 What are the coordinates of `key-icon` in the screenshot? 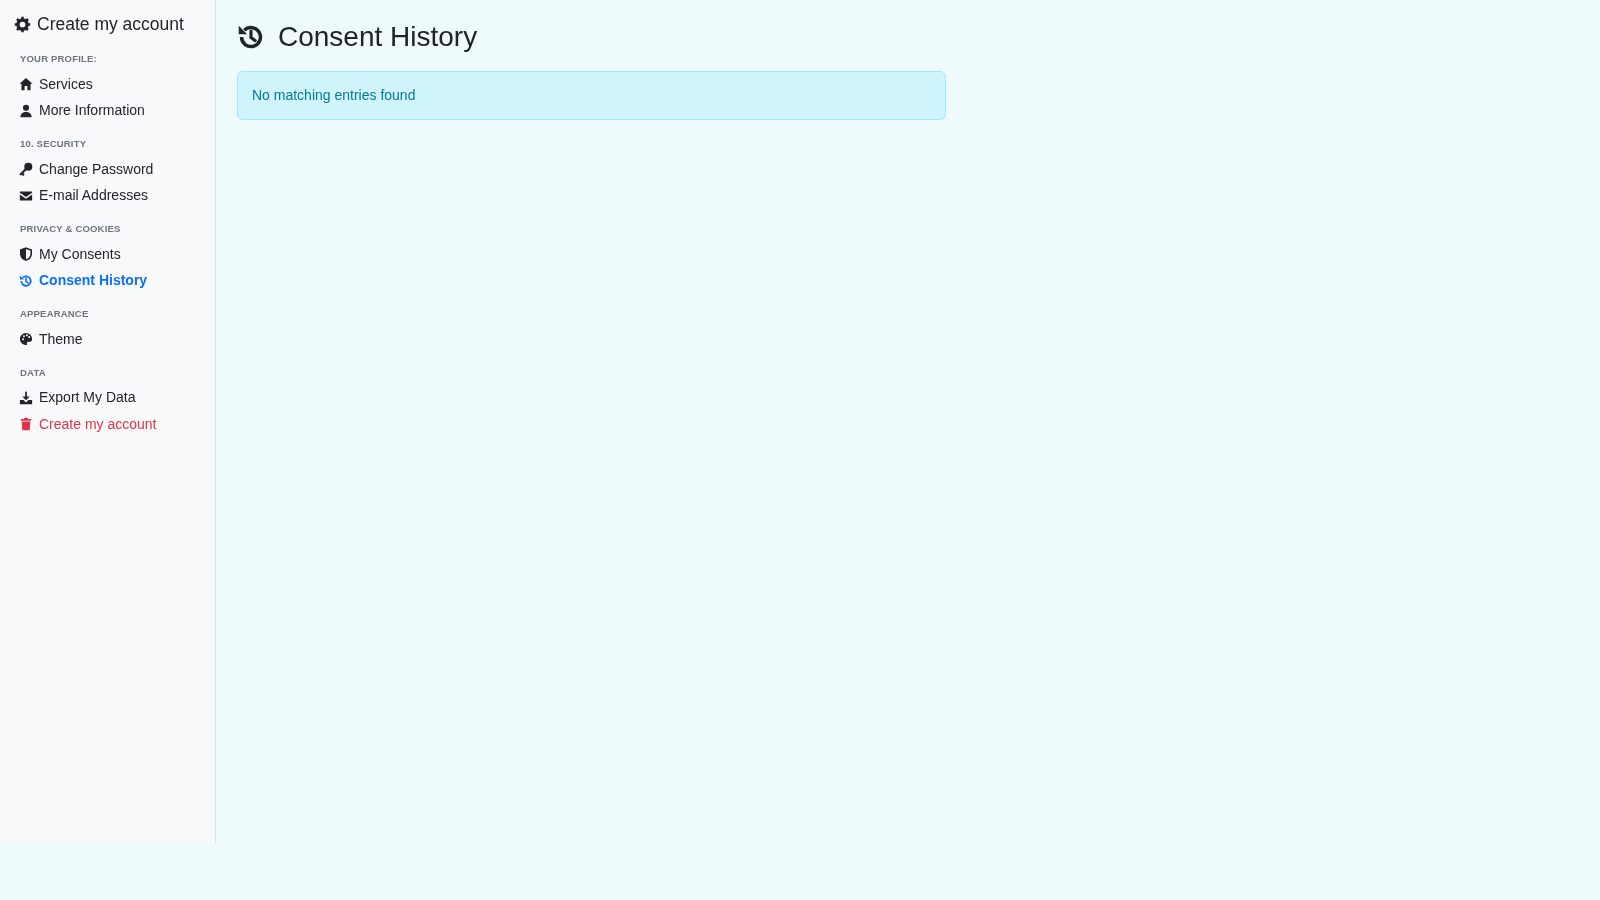 It's located at (26, 169).